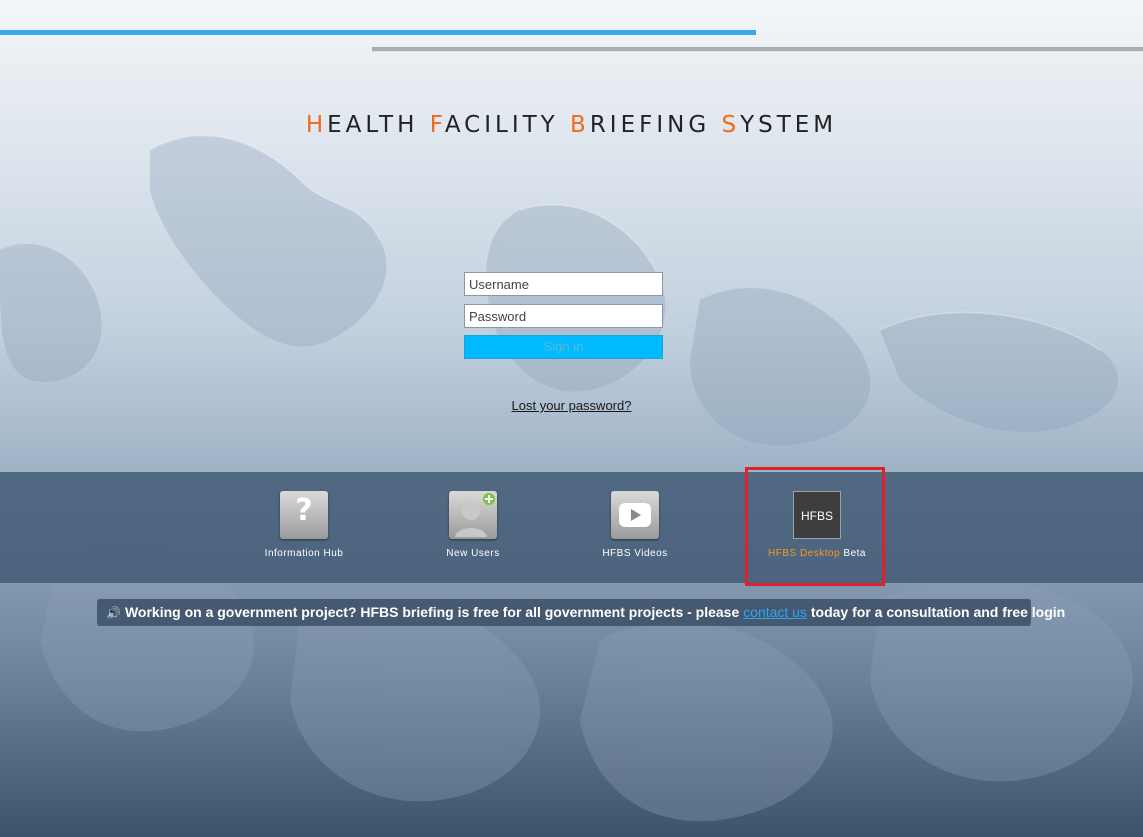 Image resolution: width=1143 pixels, height=837 pixels. What do you see at coordinates (304, 515) in the screenshot?
I see `question-icon: ?` at bounding box center [304, 515].